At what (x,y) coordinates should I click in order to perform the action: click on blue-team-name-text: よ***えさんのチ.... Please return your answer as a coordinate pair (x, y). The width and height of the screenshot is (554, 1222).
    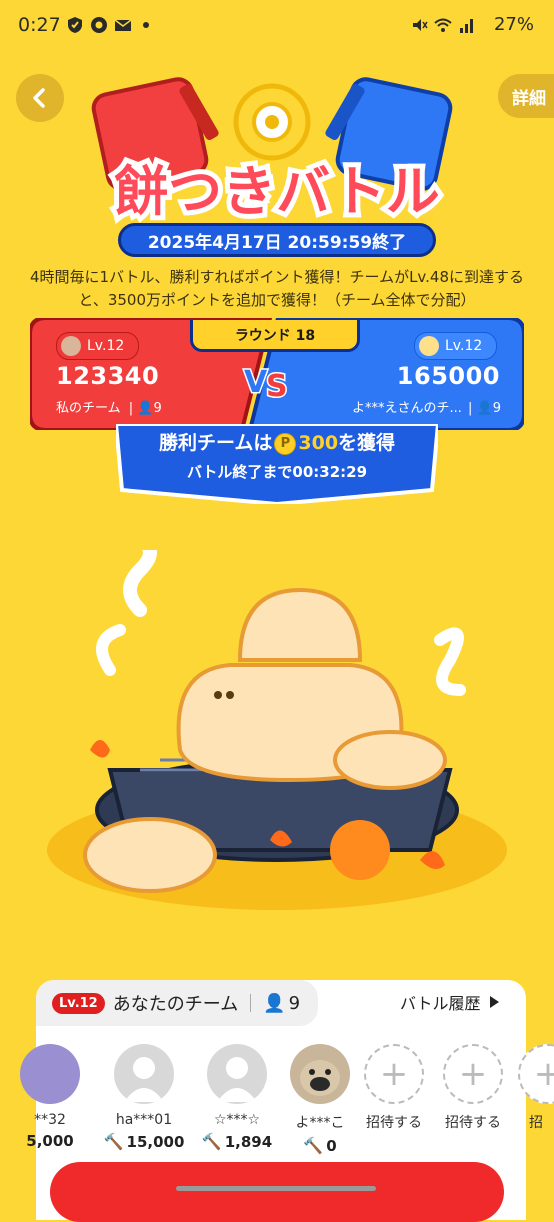
    Looking at the image, I should click on (407, 408).